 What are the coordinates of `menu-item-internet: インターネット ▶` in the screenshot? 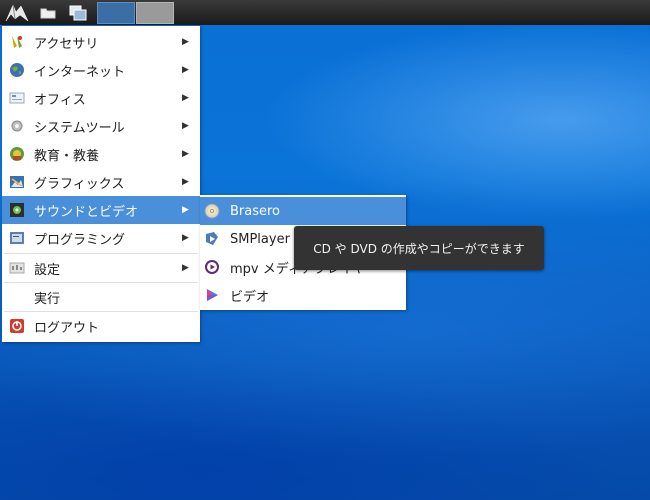 It's located at (101, 70).